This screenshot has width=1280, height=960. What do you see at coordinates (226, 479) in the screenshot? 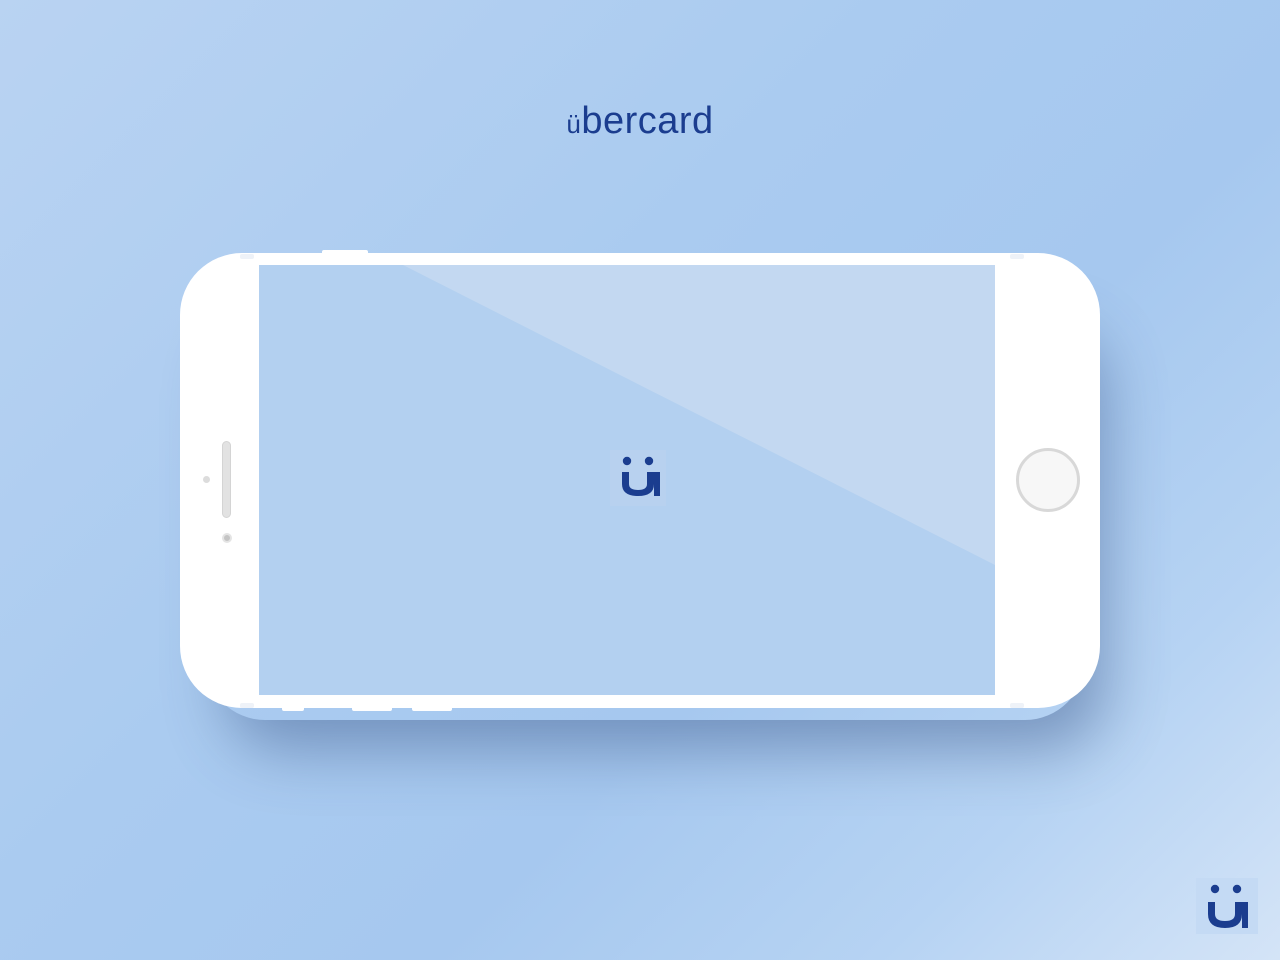
I see `earpiece-speaker` at bounding box center [226, 479].